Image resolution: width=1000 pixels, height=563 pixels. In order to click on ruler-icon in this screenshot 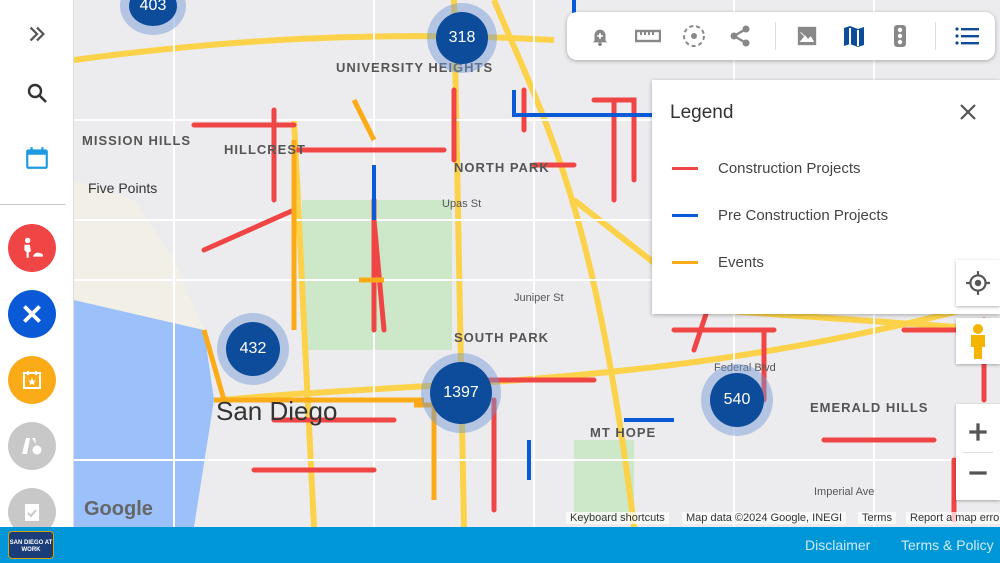, I will do `click(648, 36)`.